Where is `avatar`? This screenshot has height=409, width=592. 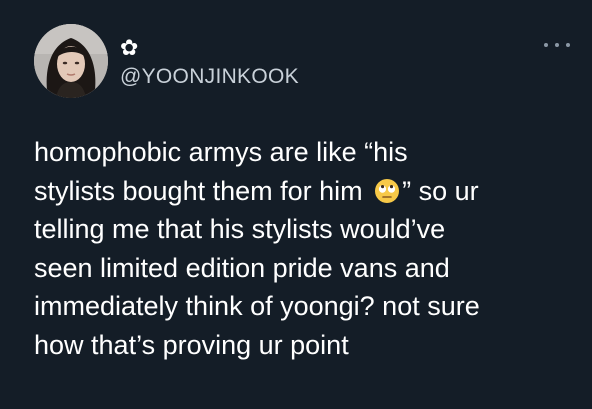
avatar is located at coordinates (71, 61).